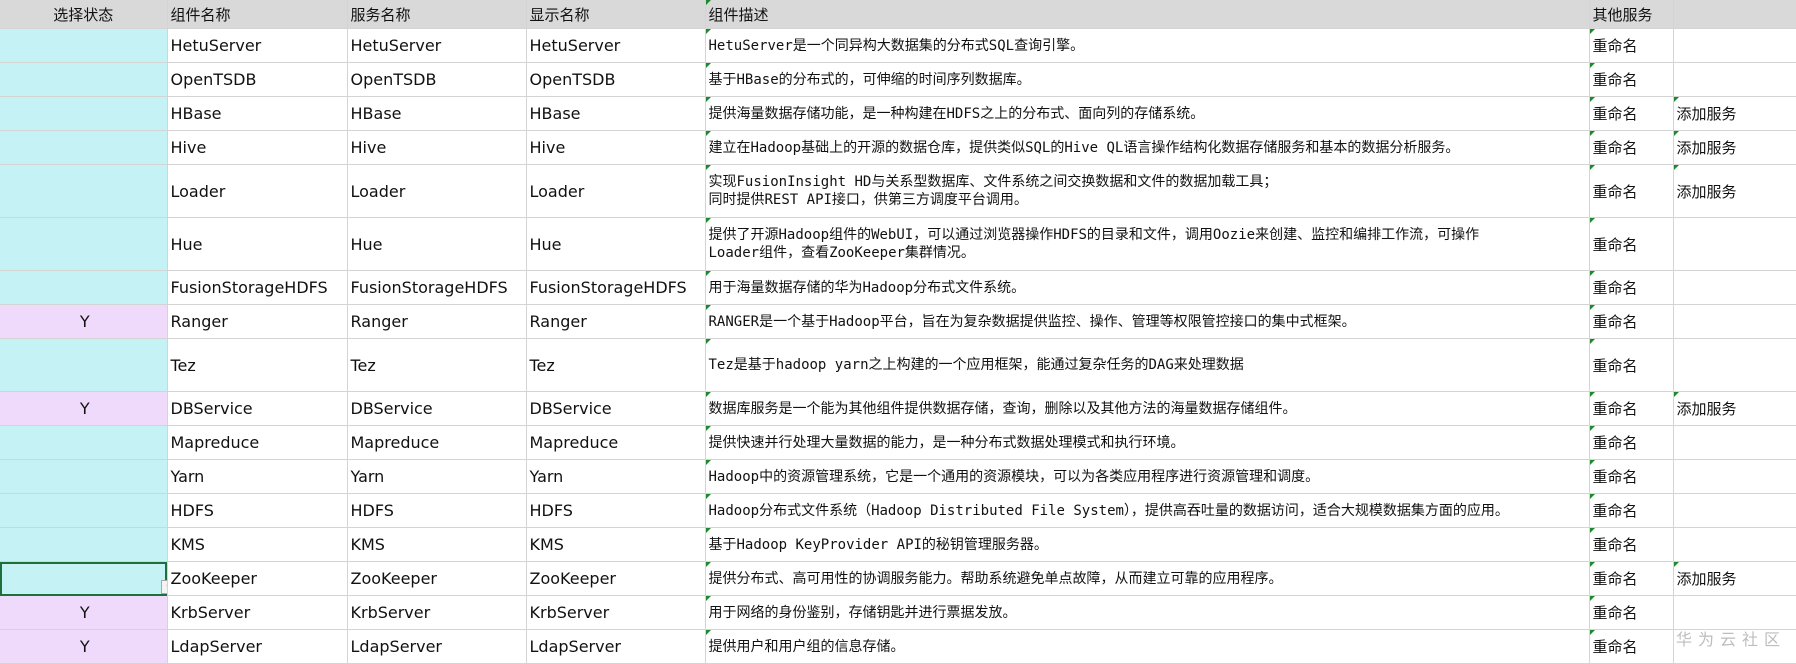 The width and height of the screenshot is (1796, 664). I want to click on service-name-cell: Tez, so click(437, 365).